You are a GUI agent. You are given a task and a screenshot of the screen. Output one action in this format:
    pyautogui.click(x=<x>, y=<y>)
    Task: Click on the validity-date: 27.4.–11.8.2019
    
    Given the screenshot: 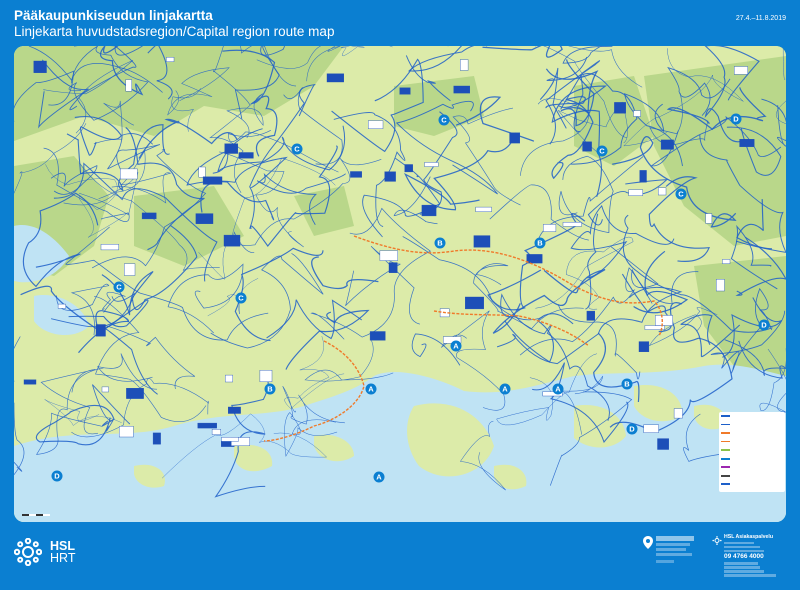 What is the action you would take?
    pyautogui.click(x=760, y=18)
    